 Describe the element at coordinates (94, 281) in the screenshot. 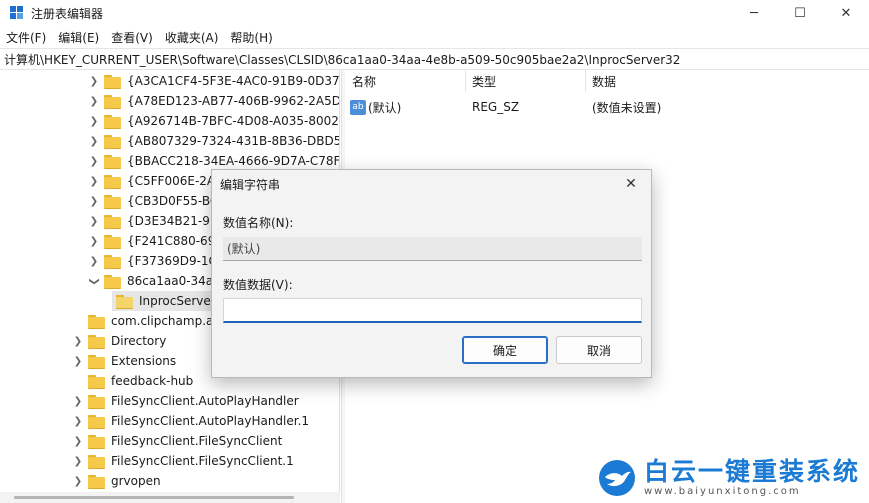

I see `chevron-down-icon: ❯` at that location.